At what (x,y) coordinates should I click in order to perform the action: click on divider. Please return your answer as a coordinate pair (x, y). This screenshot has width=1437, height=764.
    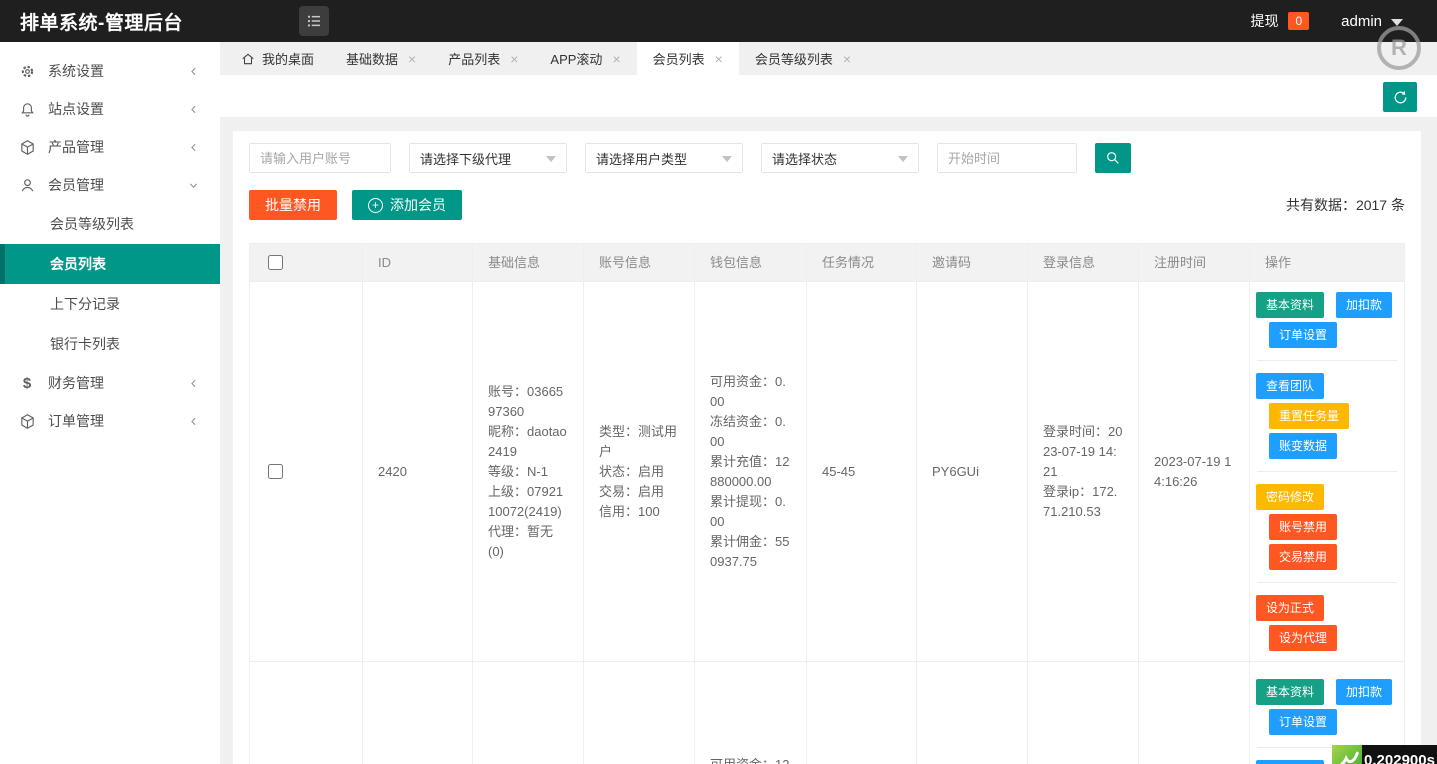
    Looking at the image, I should click on (1327, 582).